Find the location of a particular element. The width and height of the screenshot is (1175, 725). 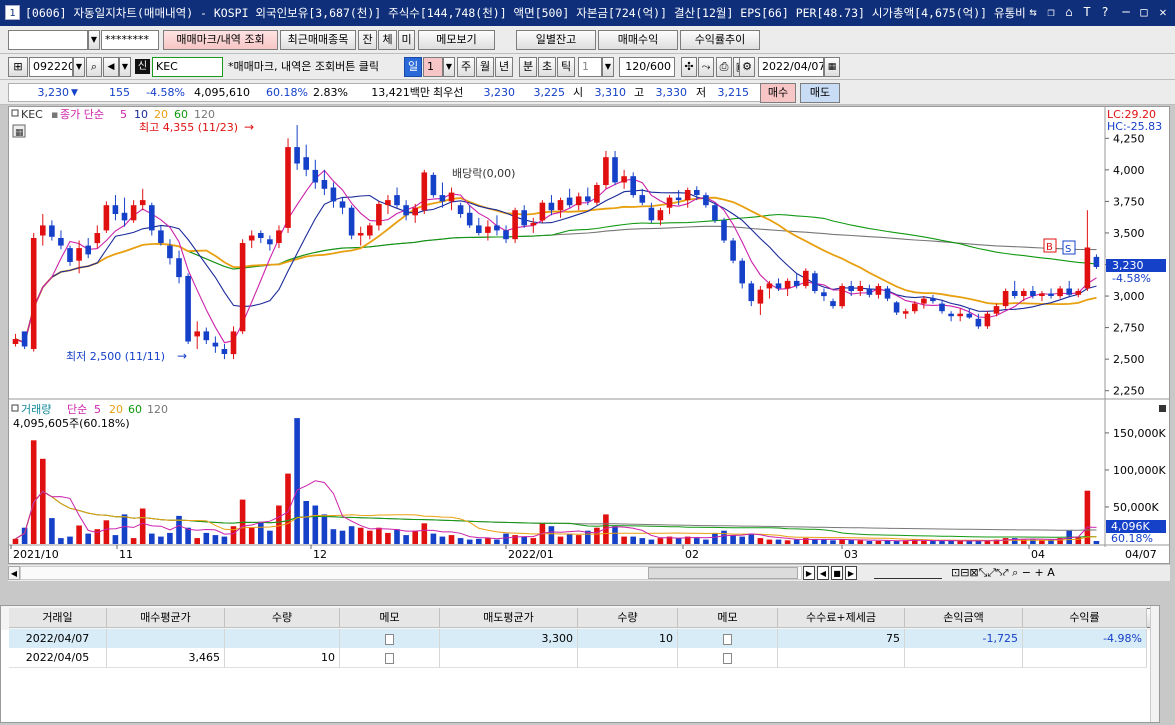

period-day-tab: 일 is located at coordinates (413, 67).